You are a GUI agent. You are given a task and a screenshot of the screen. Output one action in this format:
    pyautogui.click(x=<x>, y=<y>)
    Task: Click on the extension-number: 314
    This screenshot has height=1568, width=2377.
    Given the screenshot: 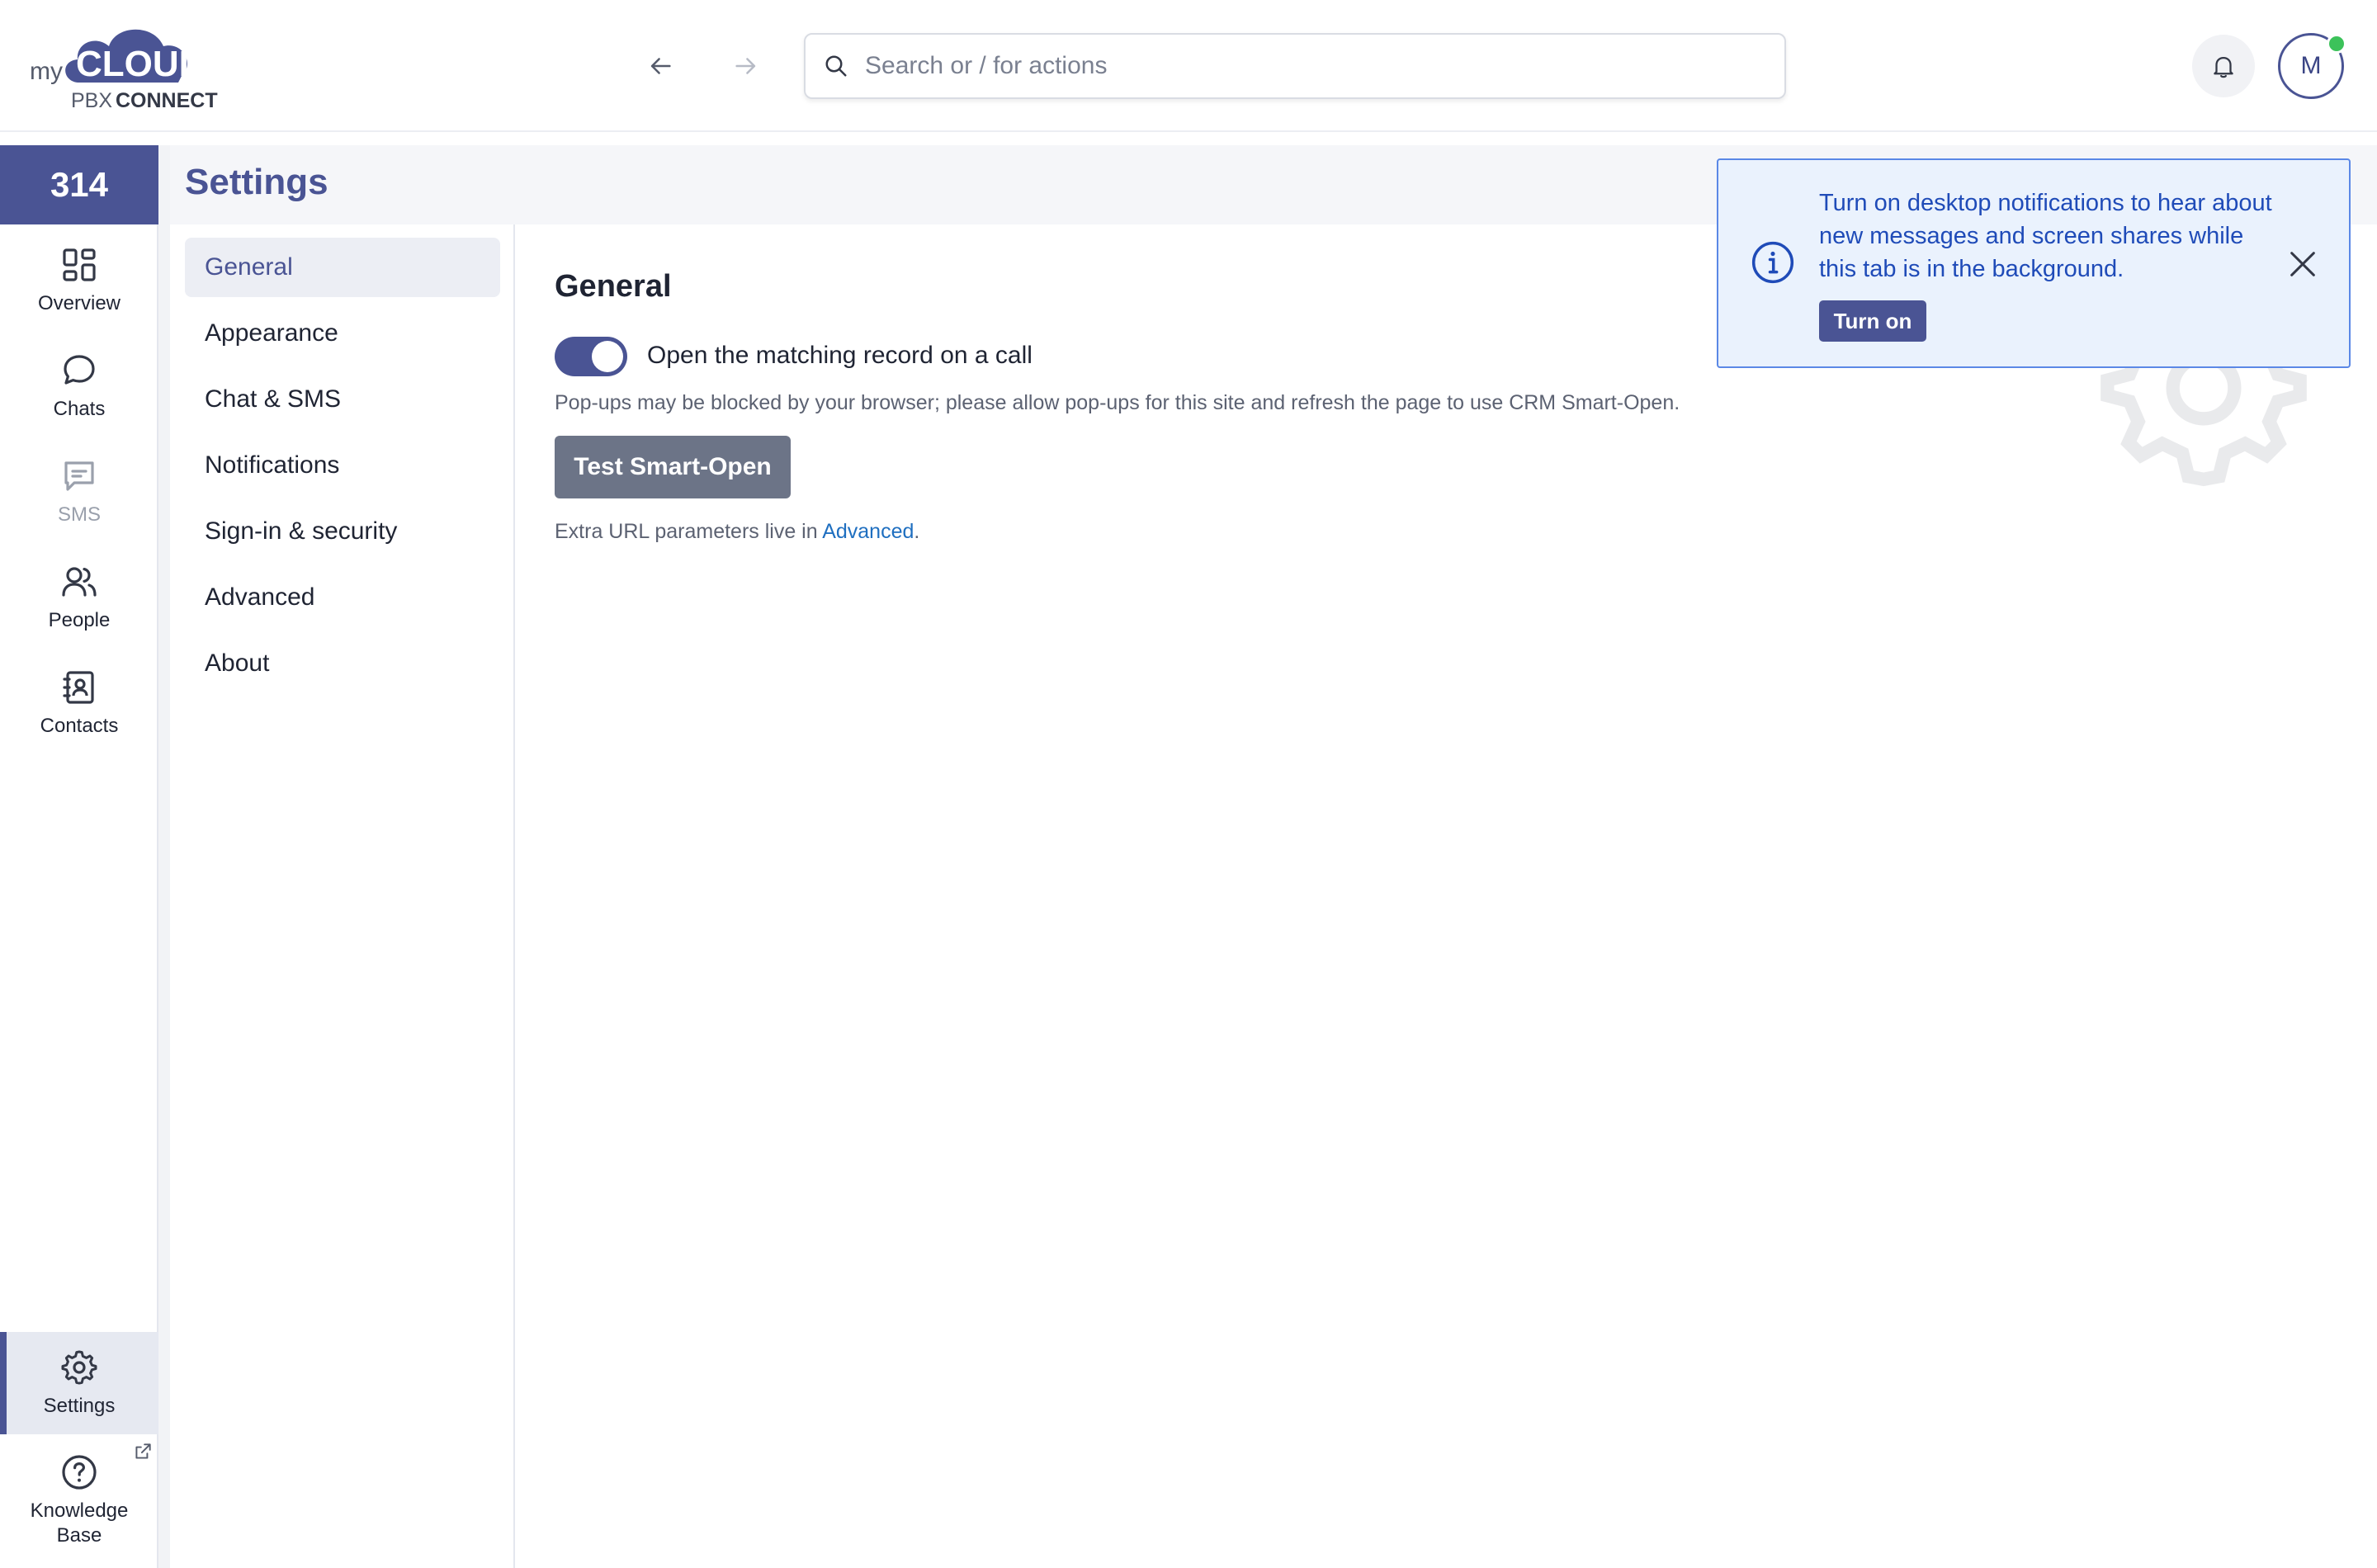 What is the action you would take?
    pyautogui.click(x=79, y=184)
    